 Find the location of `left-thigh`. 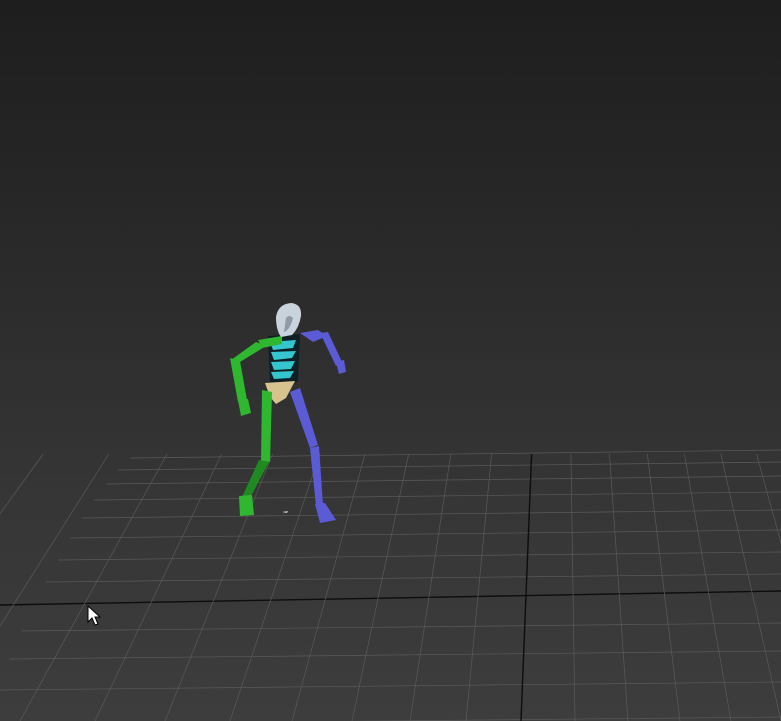

left-thigh is located at coordinates (266, 426).